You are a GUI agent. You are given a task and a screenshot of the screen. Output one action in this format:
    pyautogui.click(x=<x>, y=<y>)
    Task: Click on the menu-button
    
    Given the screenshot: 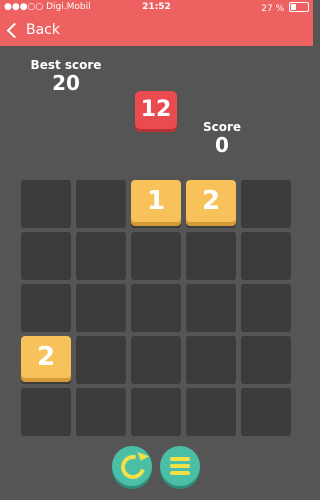 What is the action you would take?
    pyautogui.click(x=180, y=466)
    